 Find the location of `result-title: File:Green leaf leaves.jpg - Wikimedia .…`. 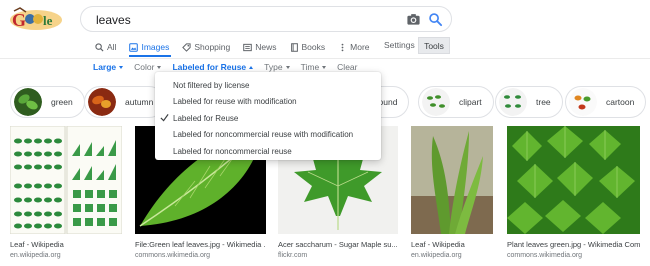

result-title: File:Green leaf leaves.jpg - Wikimedia .… is located at coordinates (200, 244).